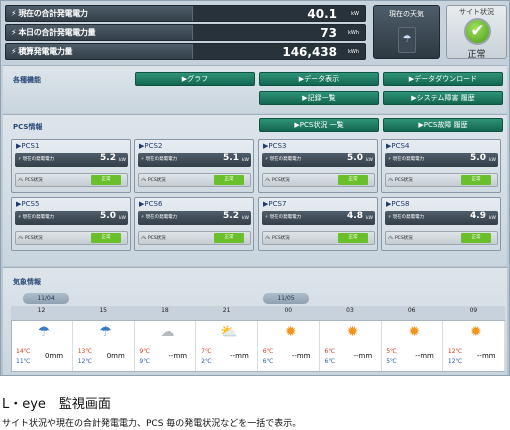  Describe the element at coordinates (441, 218) in the screenshot. I see `pcs-power-row: ⚡ 現在の発電電力 4.9 kW` at that location.